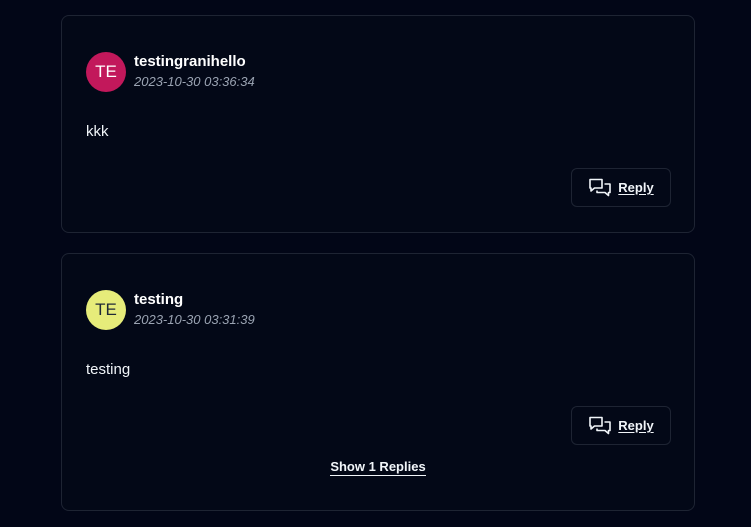  What do you see at coordinates (159, 299) in the screenshot?
I see `comment-username: testing` at bounding box center [159, 299].